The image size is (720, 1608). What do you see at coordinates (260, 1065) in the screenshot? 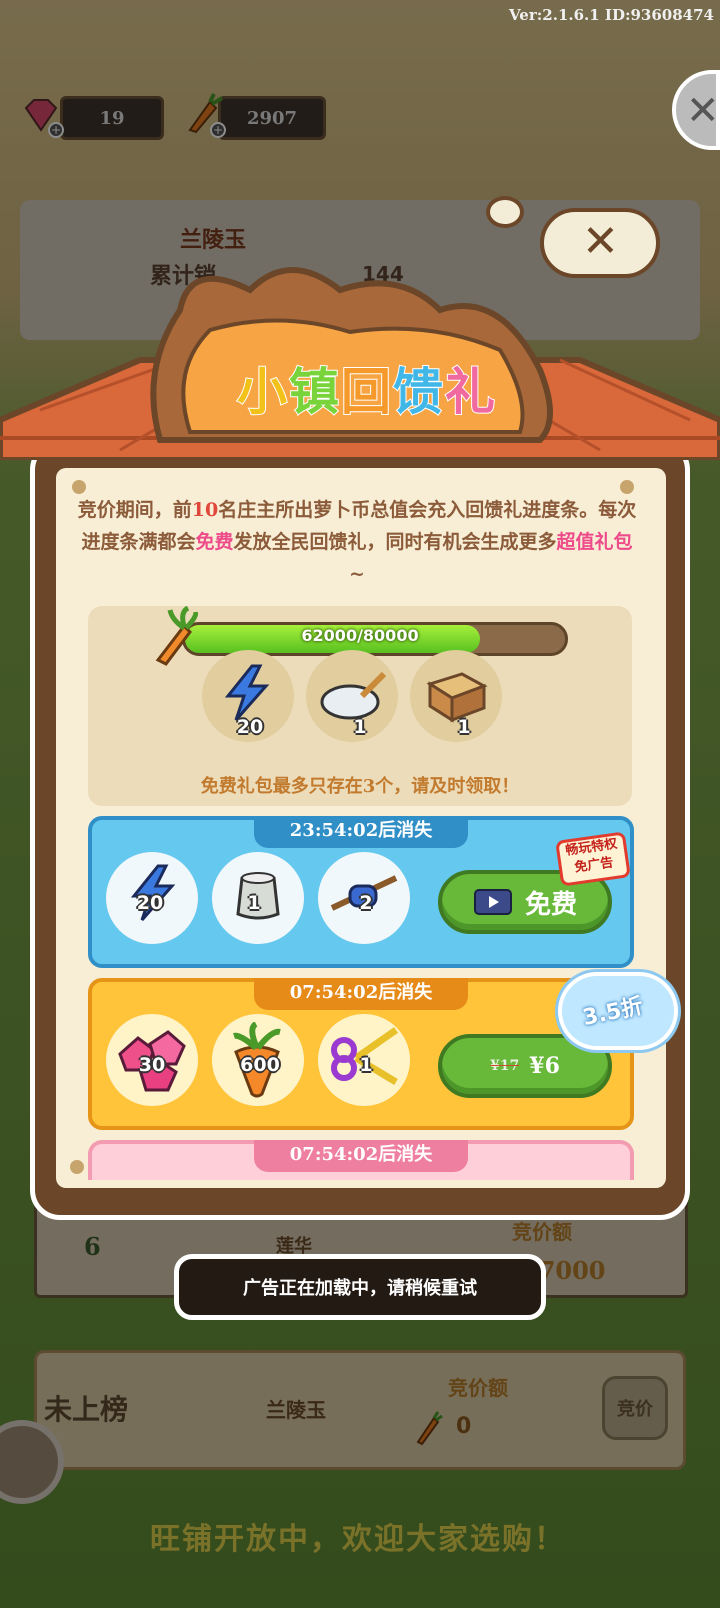
I see `pack-item-qty: 600` at bounding box center [260, 1065].